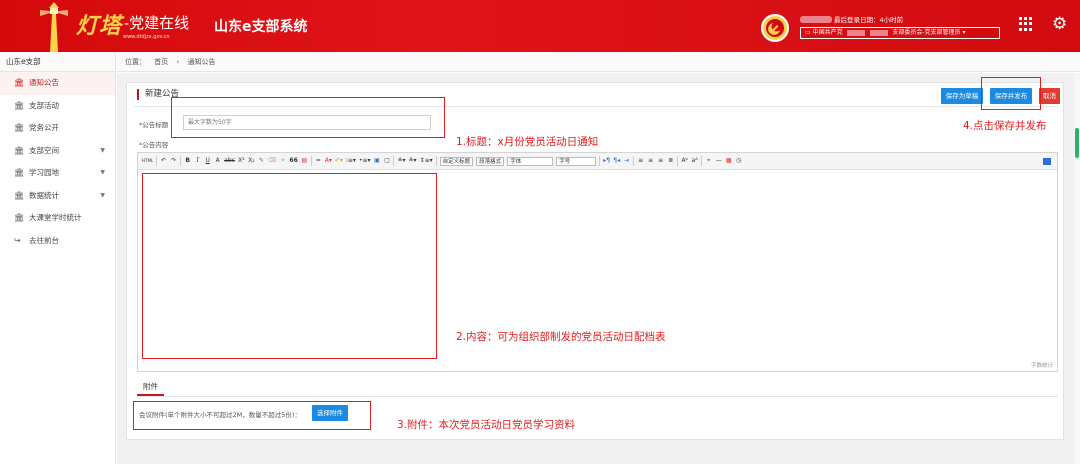 The height and width of the screenshot is (464, 1080). Describe the element at coordinates (251, 161) in the screenshot. I see `subscript-icon: X₂` at that location.